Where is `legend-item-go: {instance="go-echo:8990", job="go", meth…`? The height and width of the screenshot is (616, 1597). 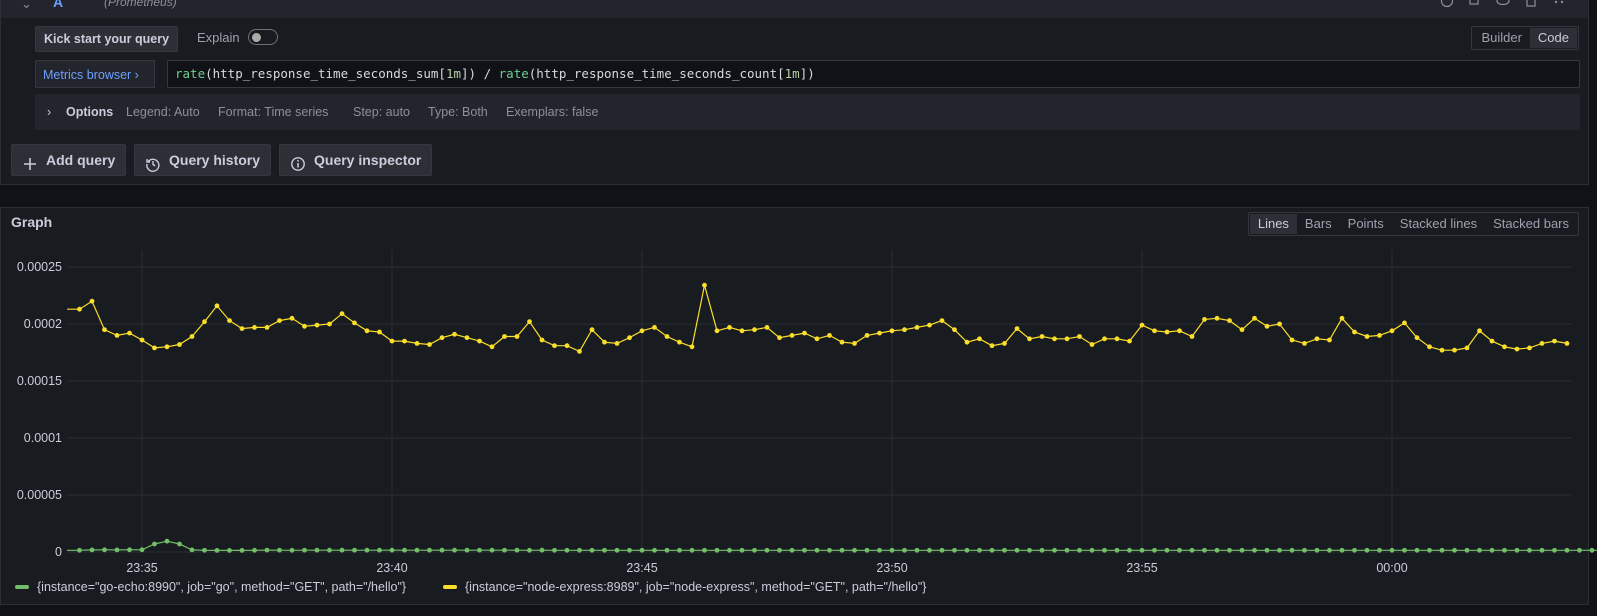 legend-item-go: {instance="go-echo:8990", job="go", meth… is located at coordinates (210, 587).